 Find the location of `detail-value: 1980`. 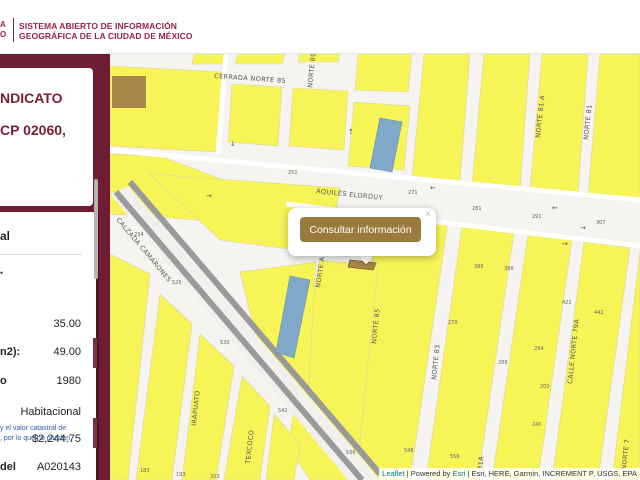

detail-value: 1980 is located at coordinates (68, 381).